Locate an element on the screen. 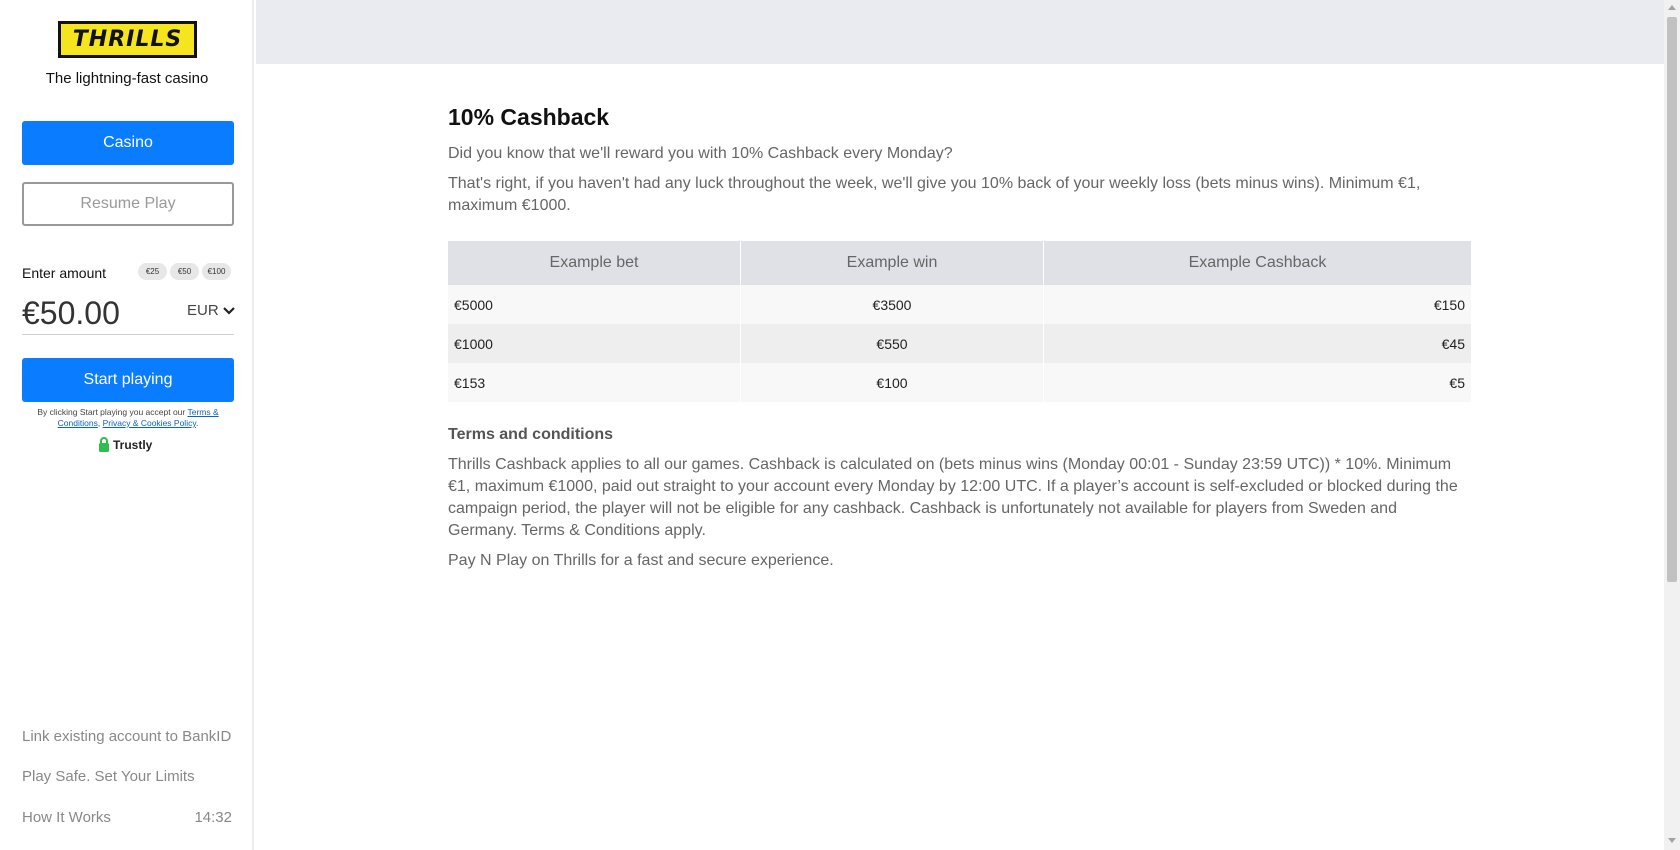 The image size is (1680, 850). table-row: €5000 €3500 €150 is located at coordinates (960, 304).